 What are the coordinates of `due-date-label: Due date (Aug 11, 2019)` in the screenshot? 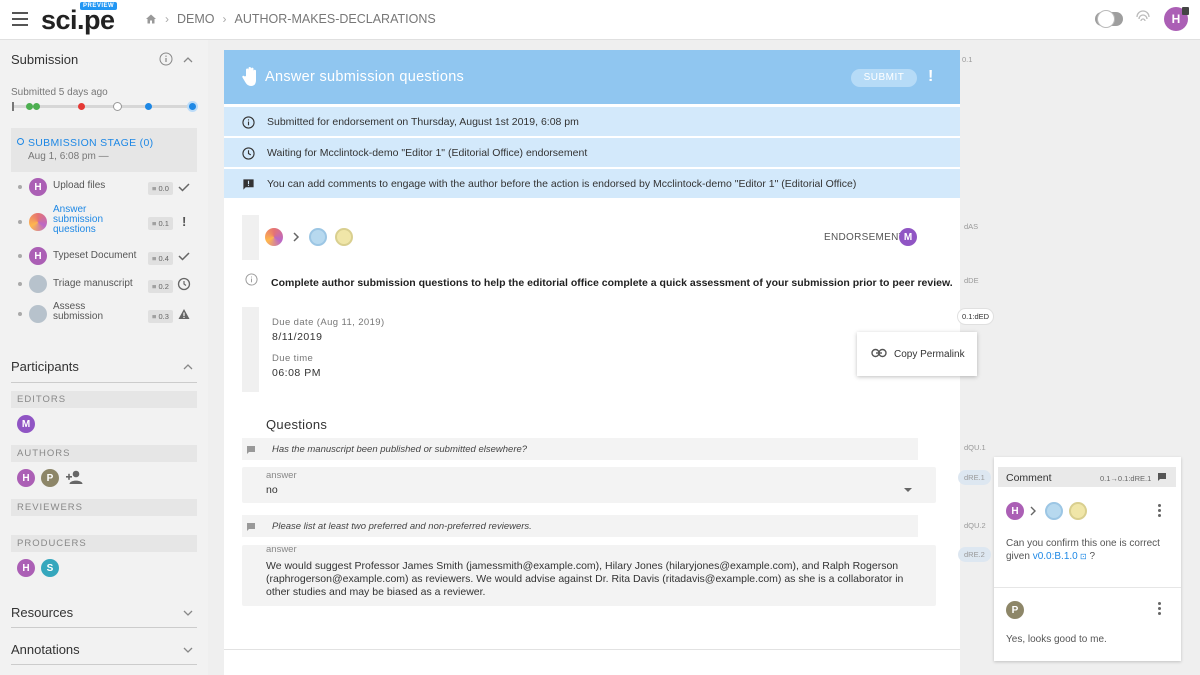 It's located at (328, 322).